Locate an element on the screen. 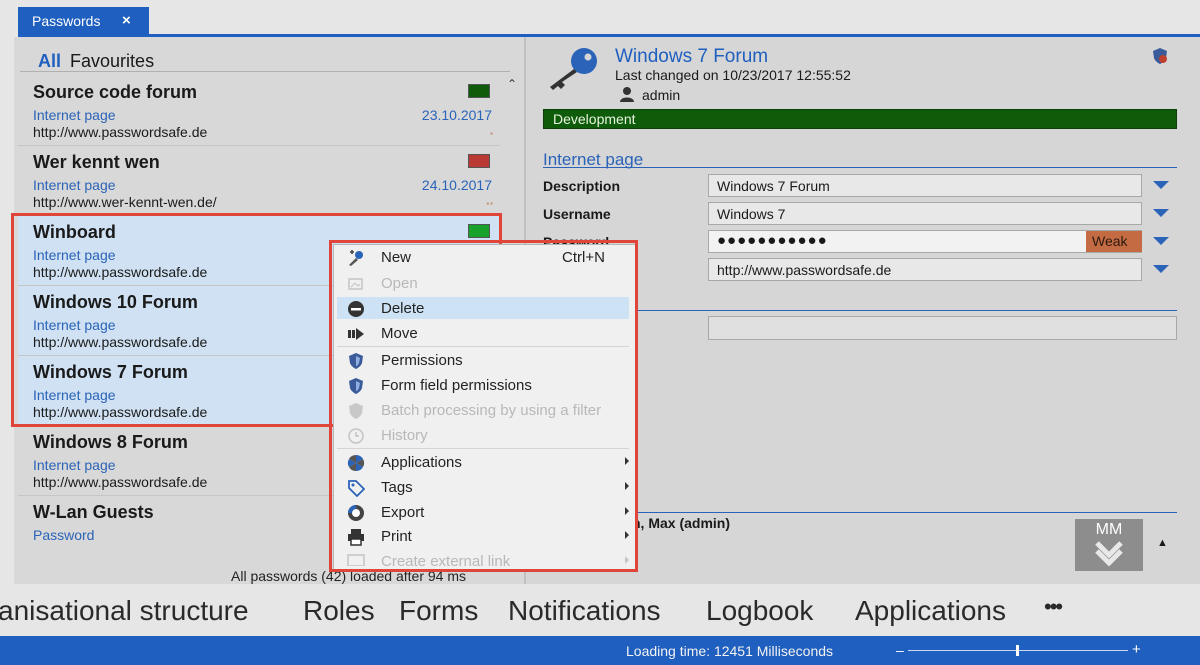  menu-label: Batch processing by using a filter is located at coordinates (491, 410).